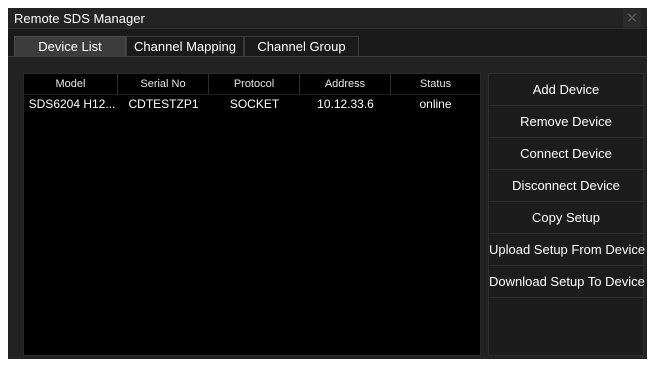 Image resolution: width=655 pixels, height=367 pixels. I want to click on disconnect-device-button: Disconnect Device, so click(566, 186).